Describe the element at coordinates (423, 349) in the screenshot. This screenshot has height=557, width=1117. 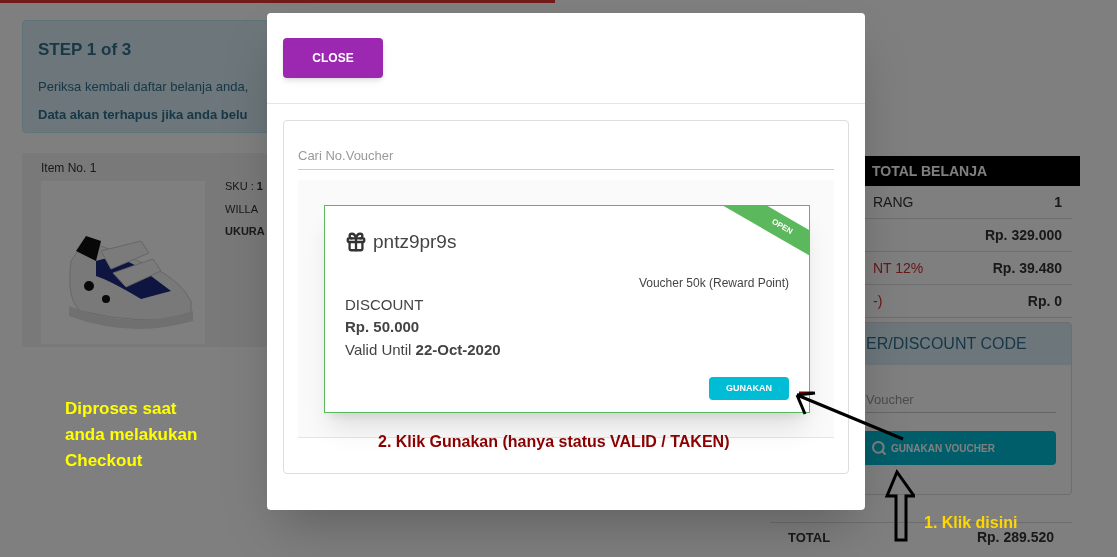
I see `voucher-validity: Valid Until 22-Oct-2020` at that location.